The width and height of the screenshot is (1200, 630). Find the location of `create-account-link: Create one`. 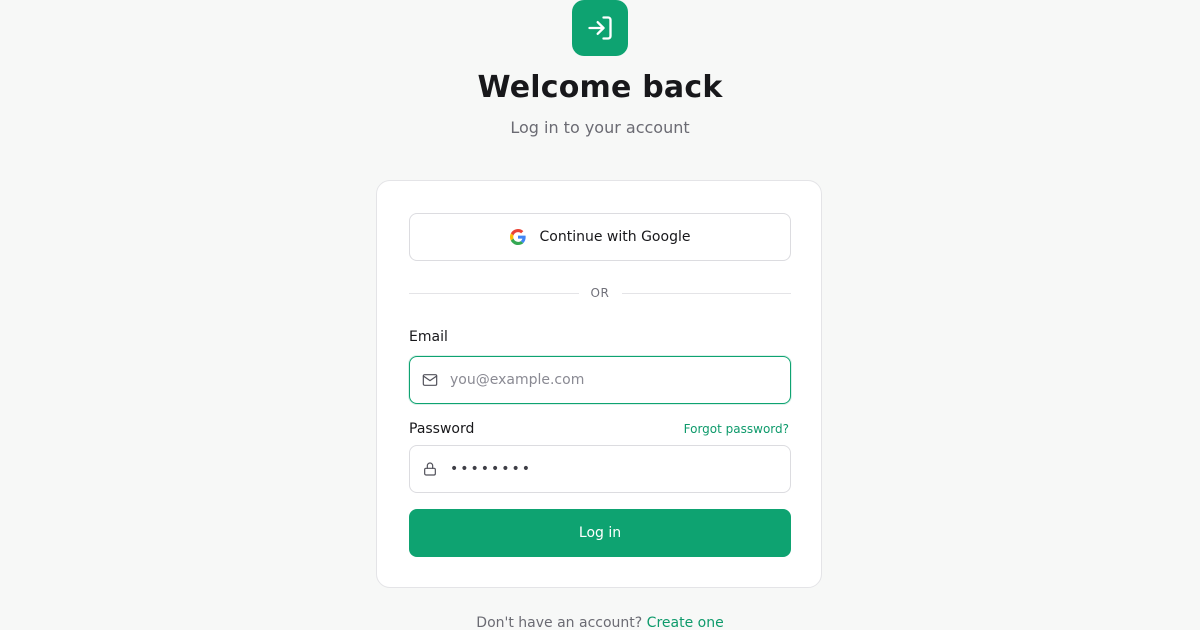

create-account-link: Create one is located at coordinates (685, 622).